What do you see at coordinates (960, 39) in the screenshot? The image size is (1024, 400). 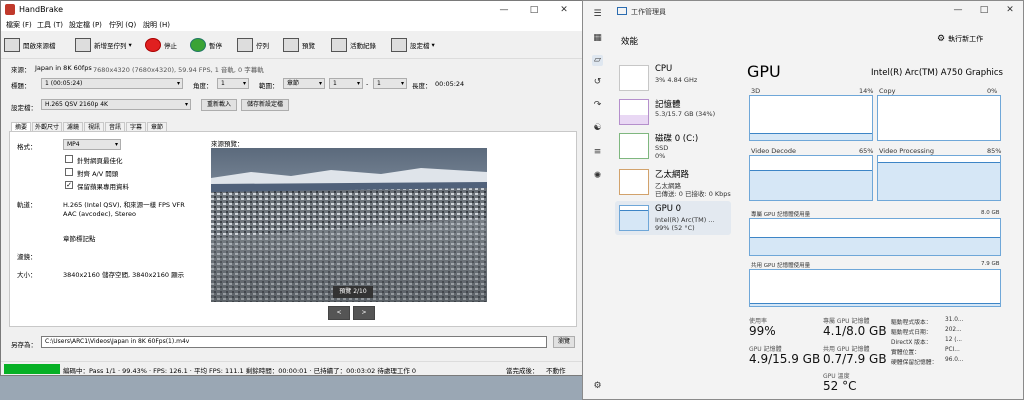 I see `run-new-task-button: ⚙ 執行新工作` at bounding box center [960, 39].